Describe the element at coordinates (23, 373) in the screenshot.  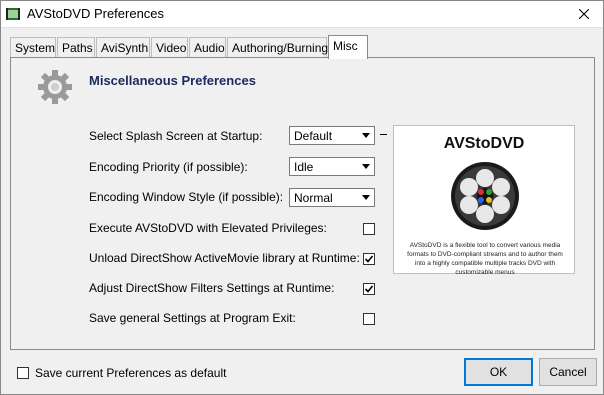
I see `save-default-checkbox` at that location.